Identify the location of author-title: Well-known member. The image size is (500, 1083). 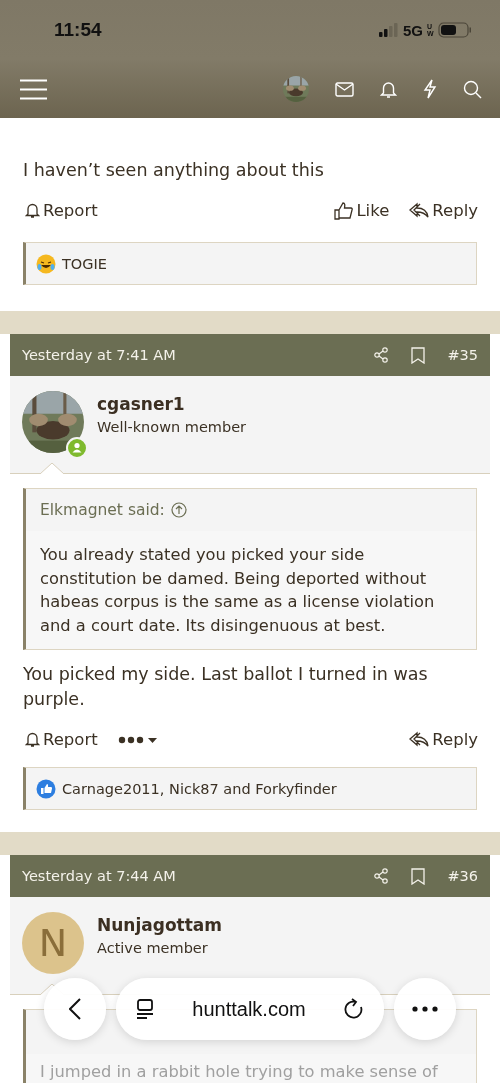
(172, 427).